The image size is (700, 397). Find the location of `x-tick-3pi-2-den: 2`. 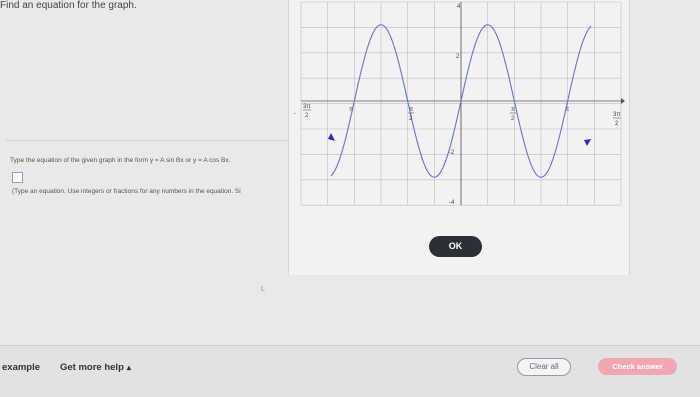

x-tick-3pi-2-den: 2 is located at coordinates (617, 124).